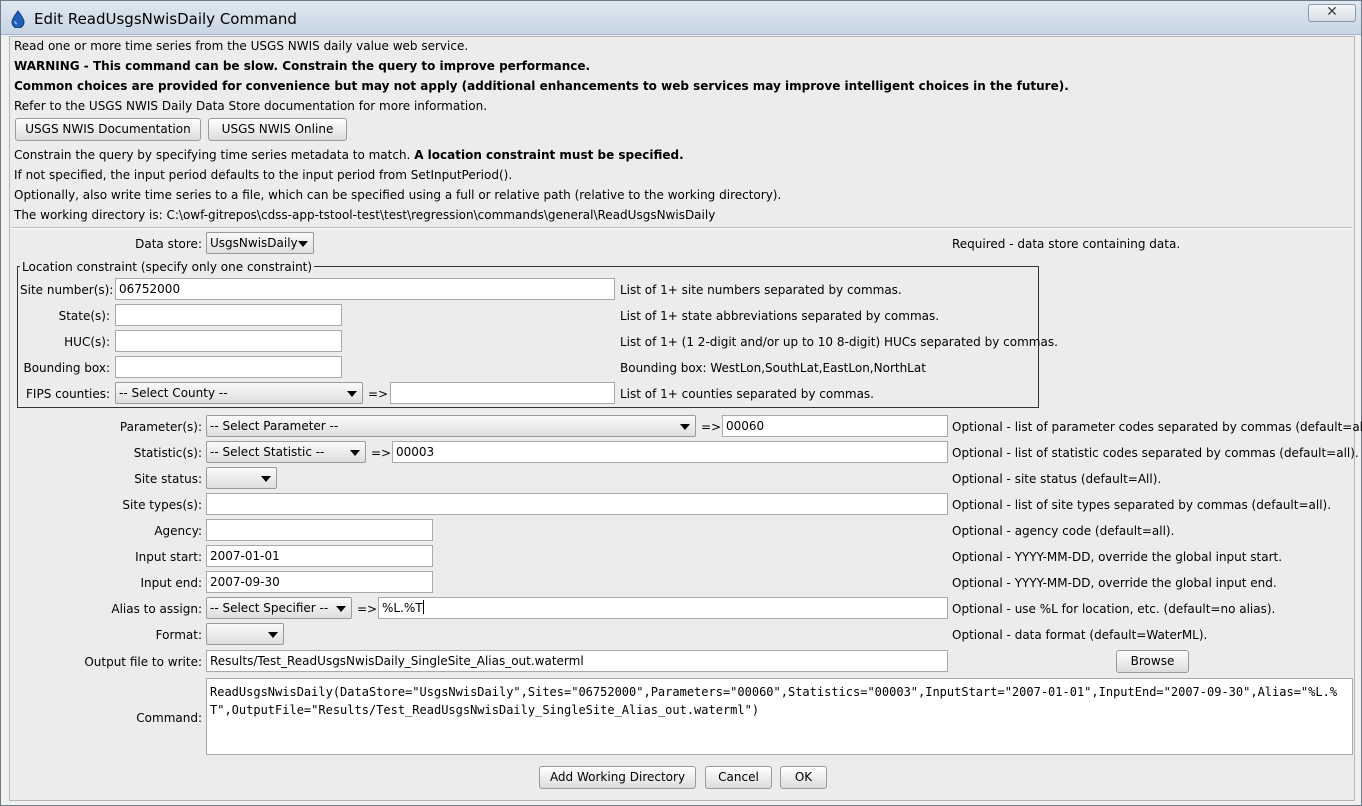 This screenshot has height=806, width=1362. What do you see at coordinates (1057, 479) in the screenshot?
I see `site-status-note: Optional - site status (default=All).` at bounding box center [1057, 479].